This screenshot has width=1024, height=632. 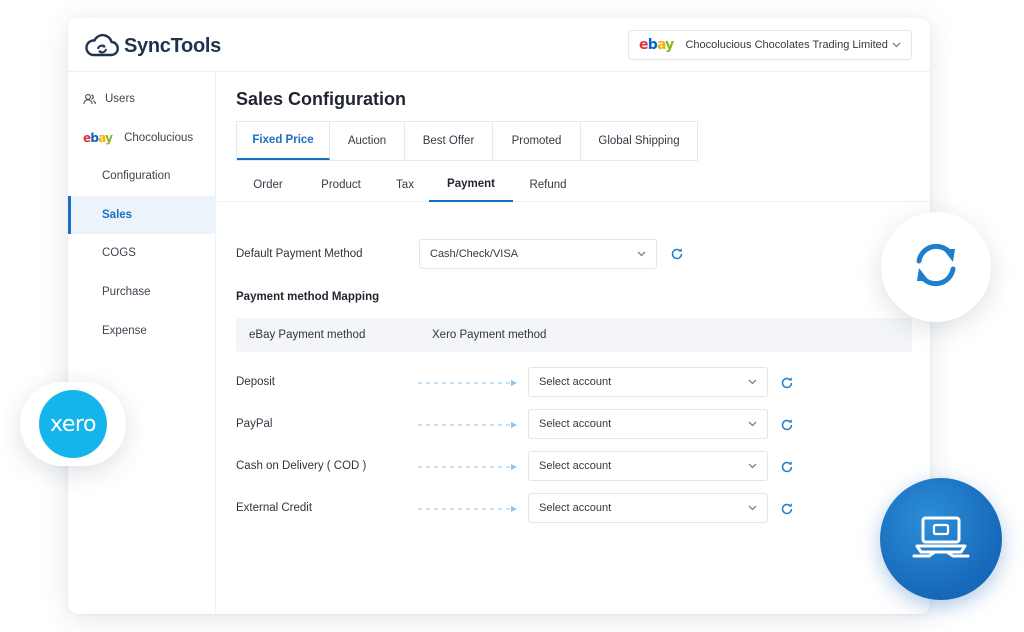 I want to click on sidebar-item-label: Sales, so click(x=117, y=215).